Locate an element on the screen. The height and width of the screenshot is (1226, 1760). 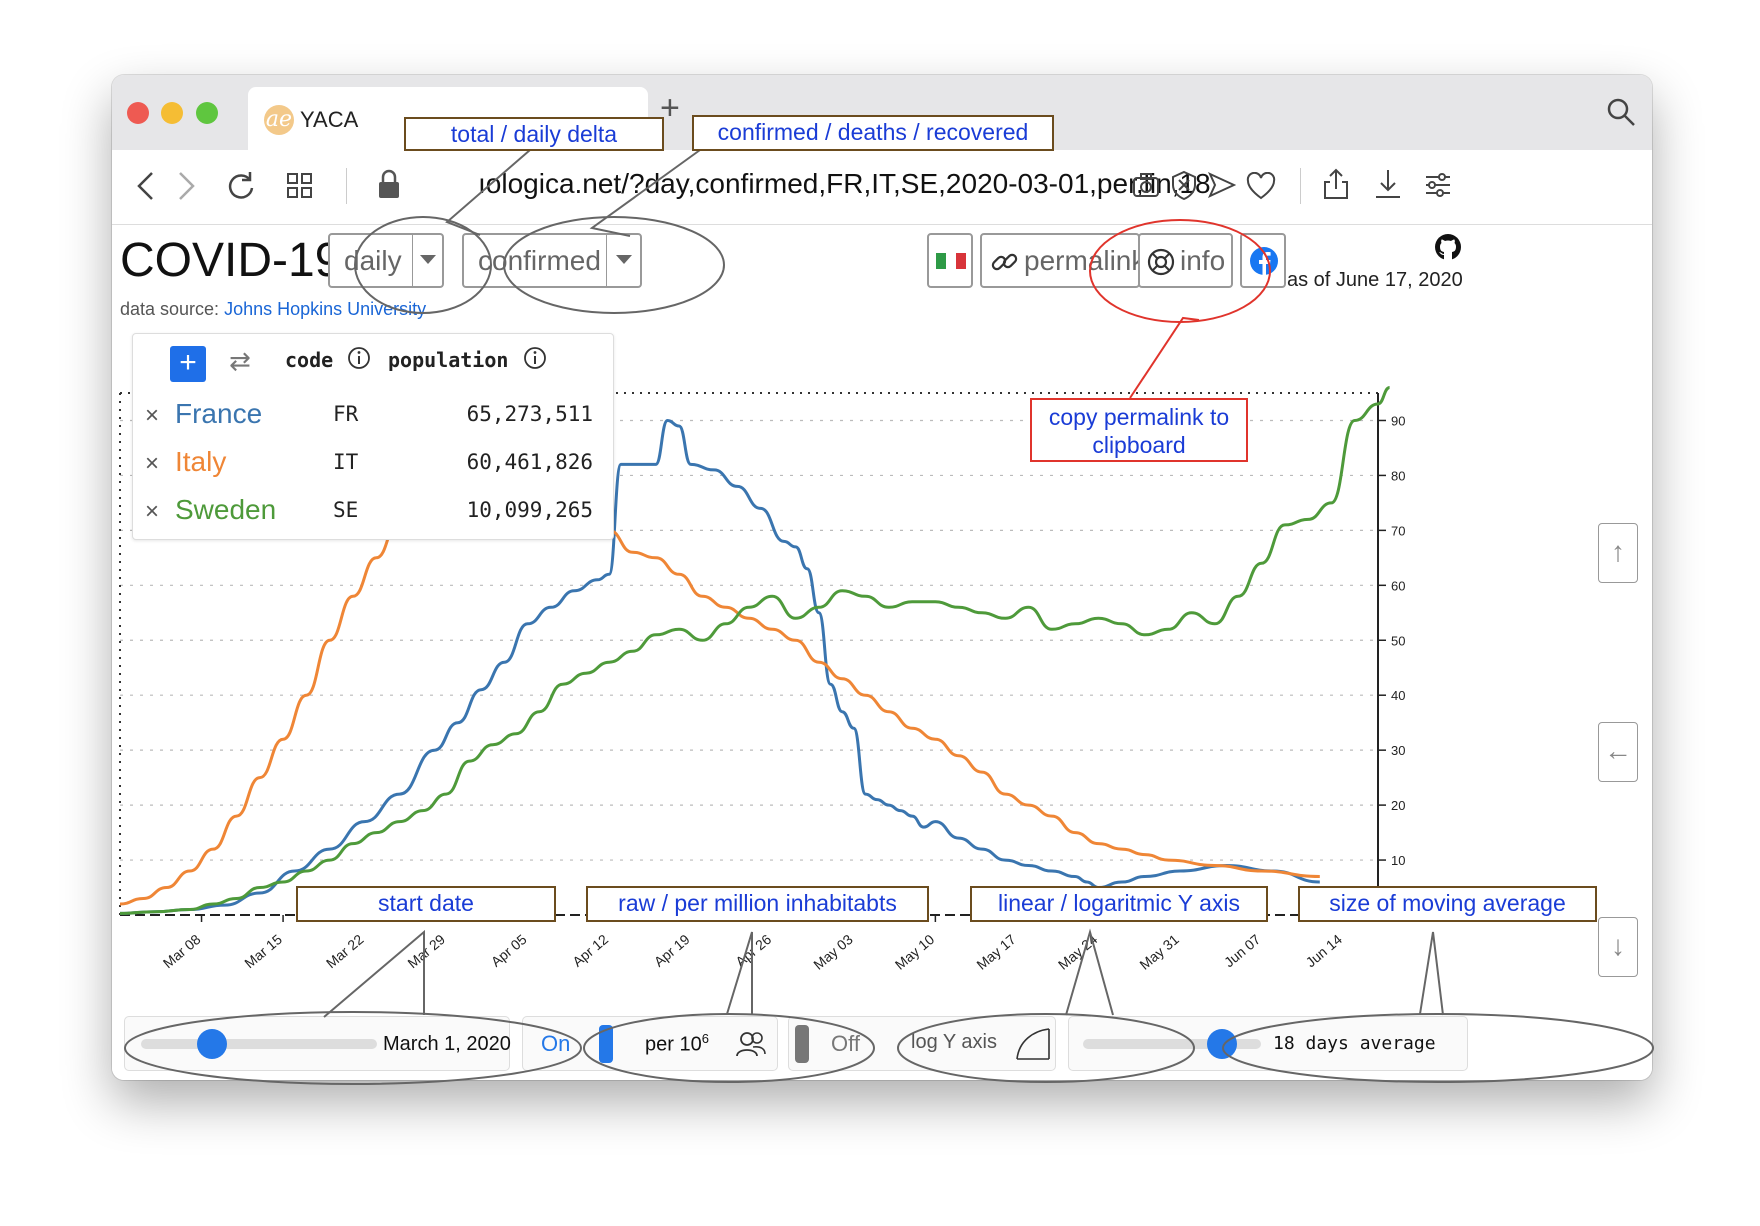
x-tick-label: Jun 07 is located at coordinates (1242, 950).